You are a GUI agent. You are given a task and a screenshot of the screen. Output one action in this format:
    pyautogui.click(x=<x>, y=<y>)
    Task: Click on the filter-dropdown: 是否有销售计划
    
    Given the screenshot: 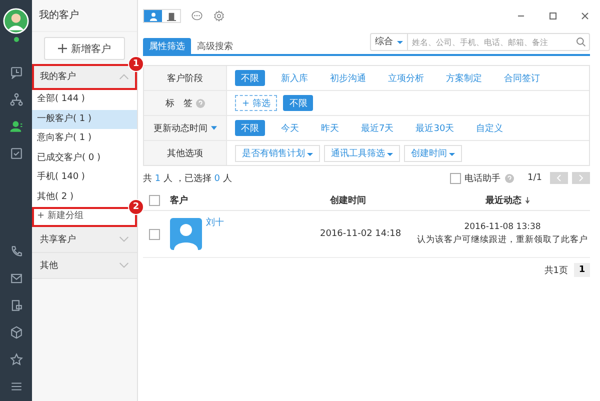 What is the action you would take?
    pyautogui.click(x=277, y=153)
    